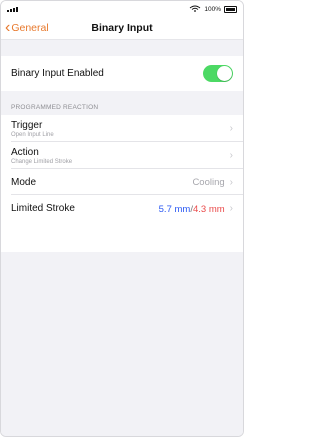 The height and width of the screenshot is (437, 320). What do you see at coordinates (12, 9) in the screenshot?
I see `signal-icon` at bounding box center [12, 9].